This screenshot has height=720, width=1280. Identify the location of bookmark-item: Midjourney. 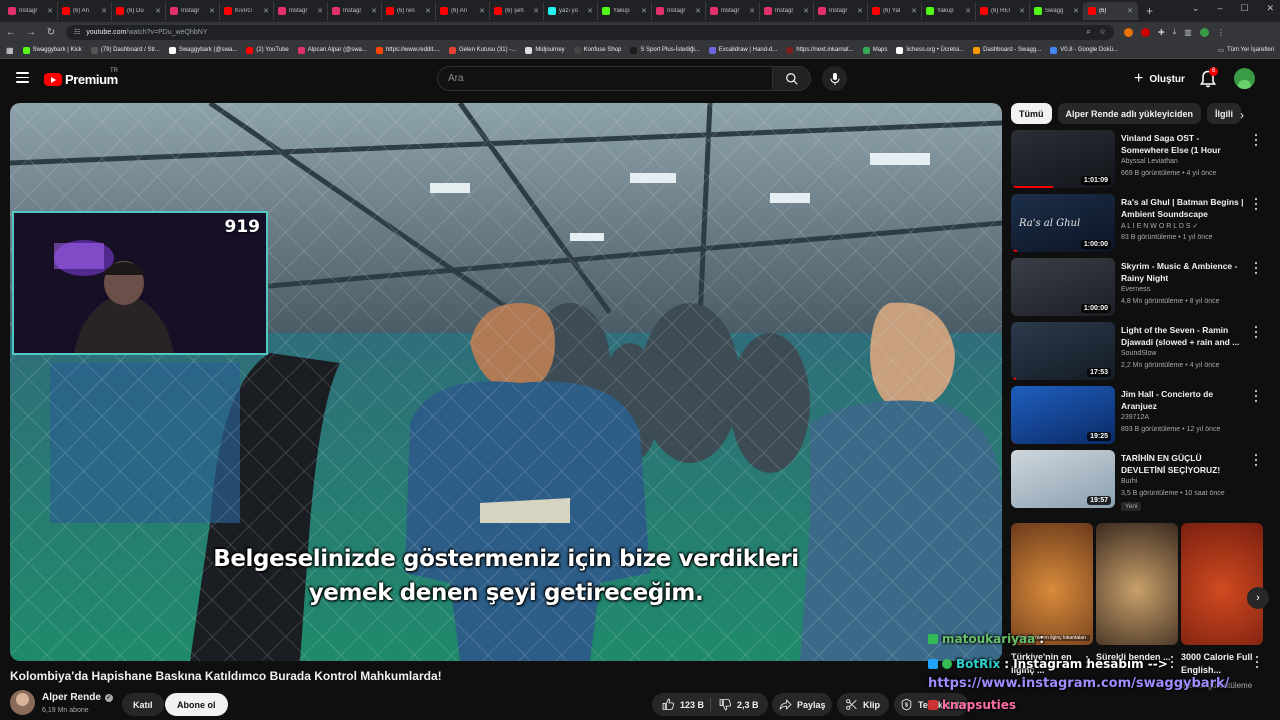
(545, 50).